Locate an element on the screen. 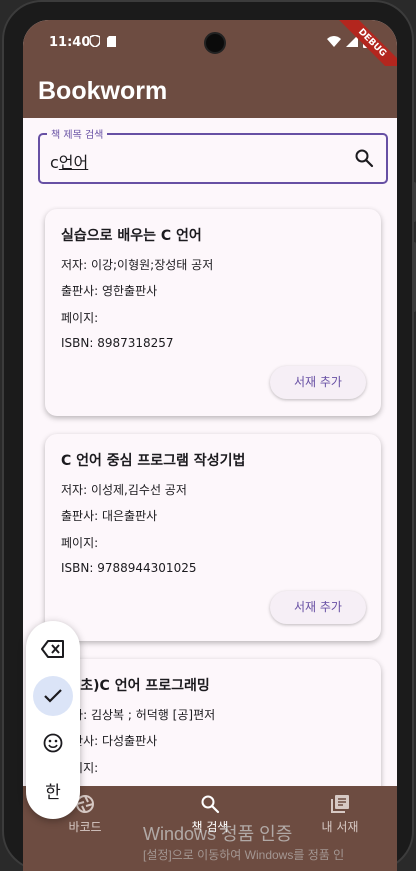 This screenshot has width=416, height=871. volume-button is located at coordinates (414, 202).